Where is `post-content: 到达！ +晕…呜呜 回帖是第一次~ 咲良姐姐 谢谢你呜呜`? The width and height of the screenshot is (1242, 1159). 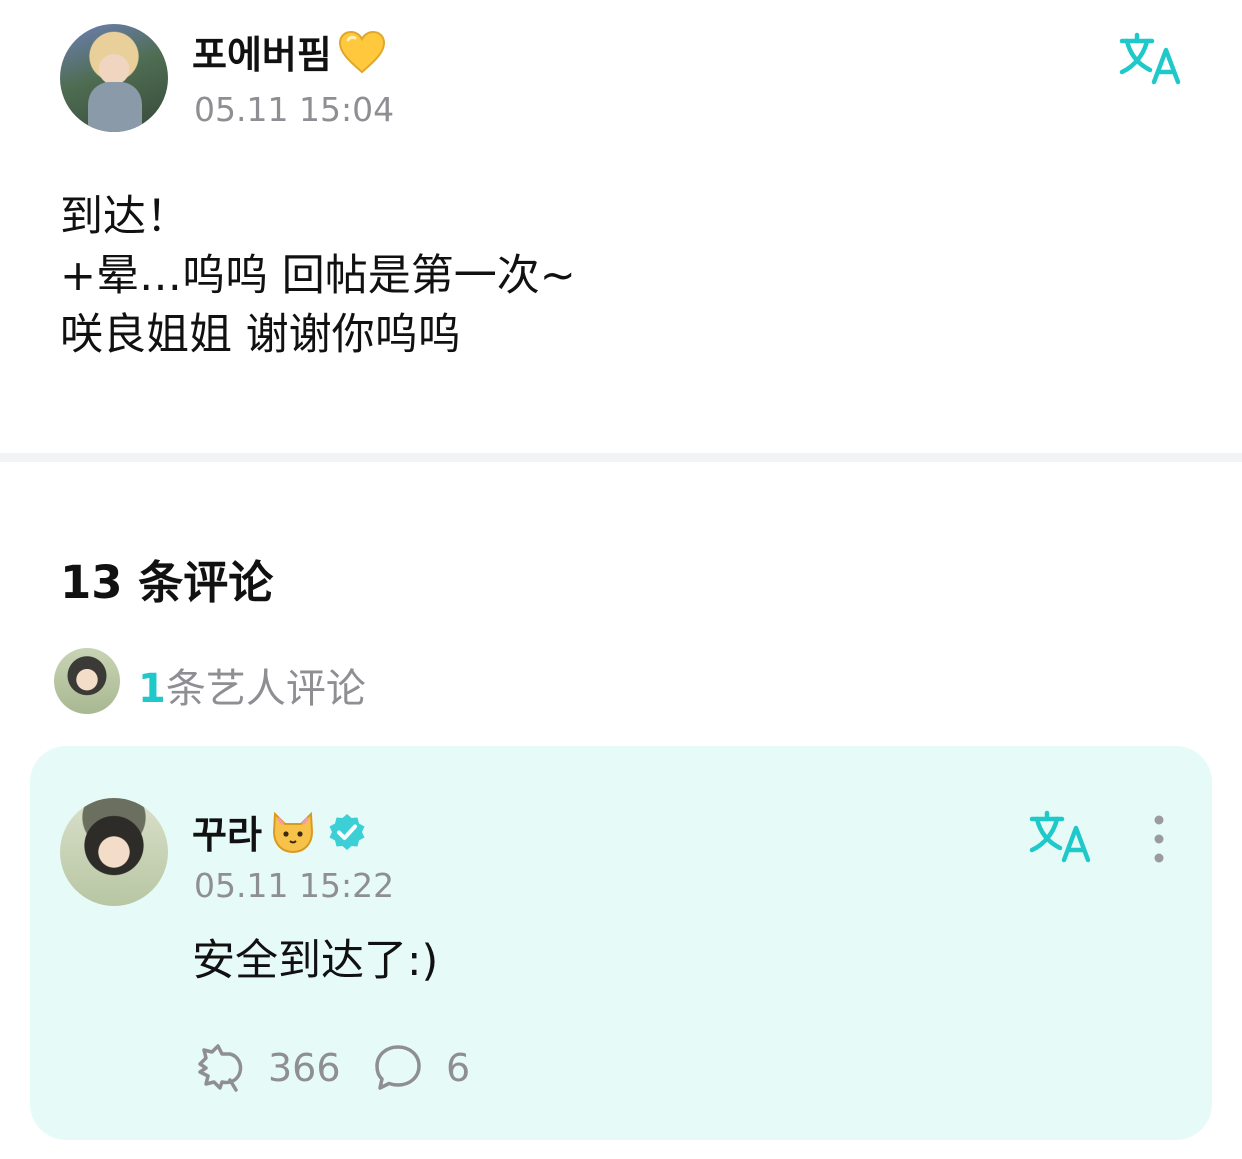 post-content: 到达！ +晕…呜呜 回帖是第一次~ 咲良姐姐 谢谢你呜呜 is located at coordinates (610, 276).